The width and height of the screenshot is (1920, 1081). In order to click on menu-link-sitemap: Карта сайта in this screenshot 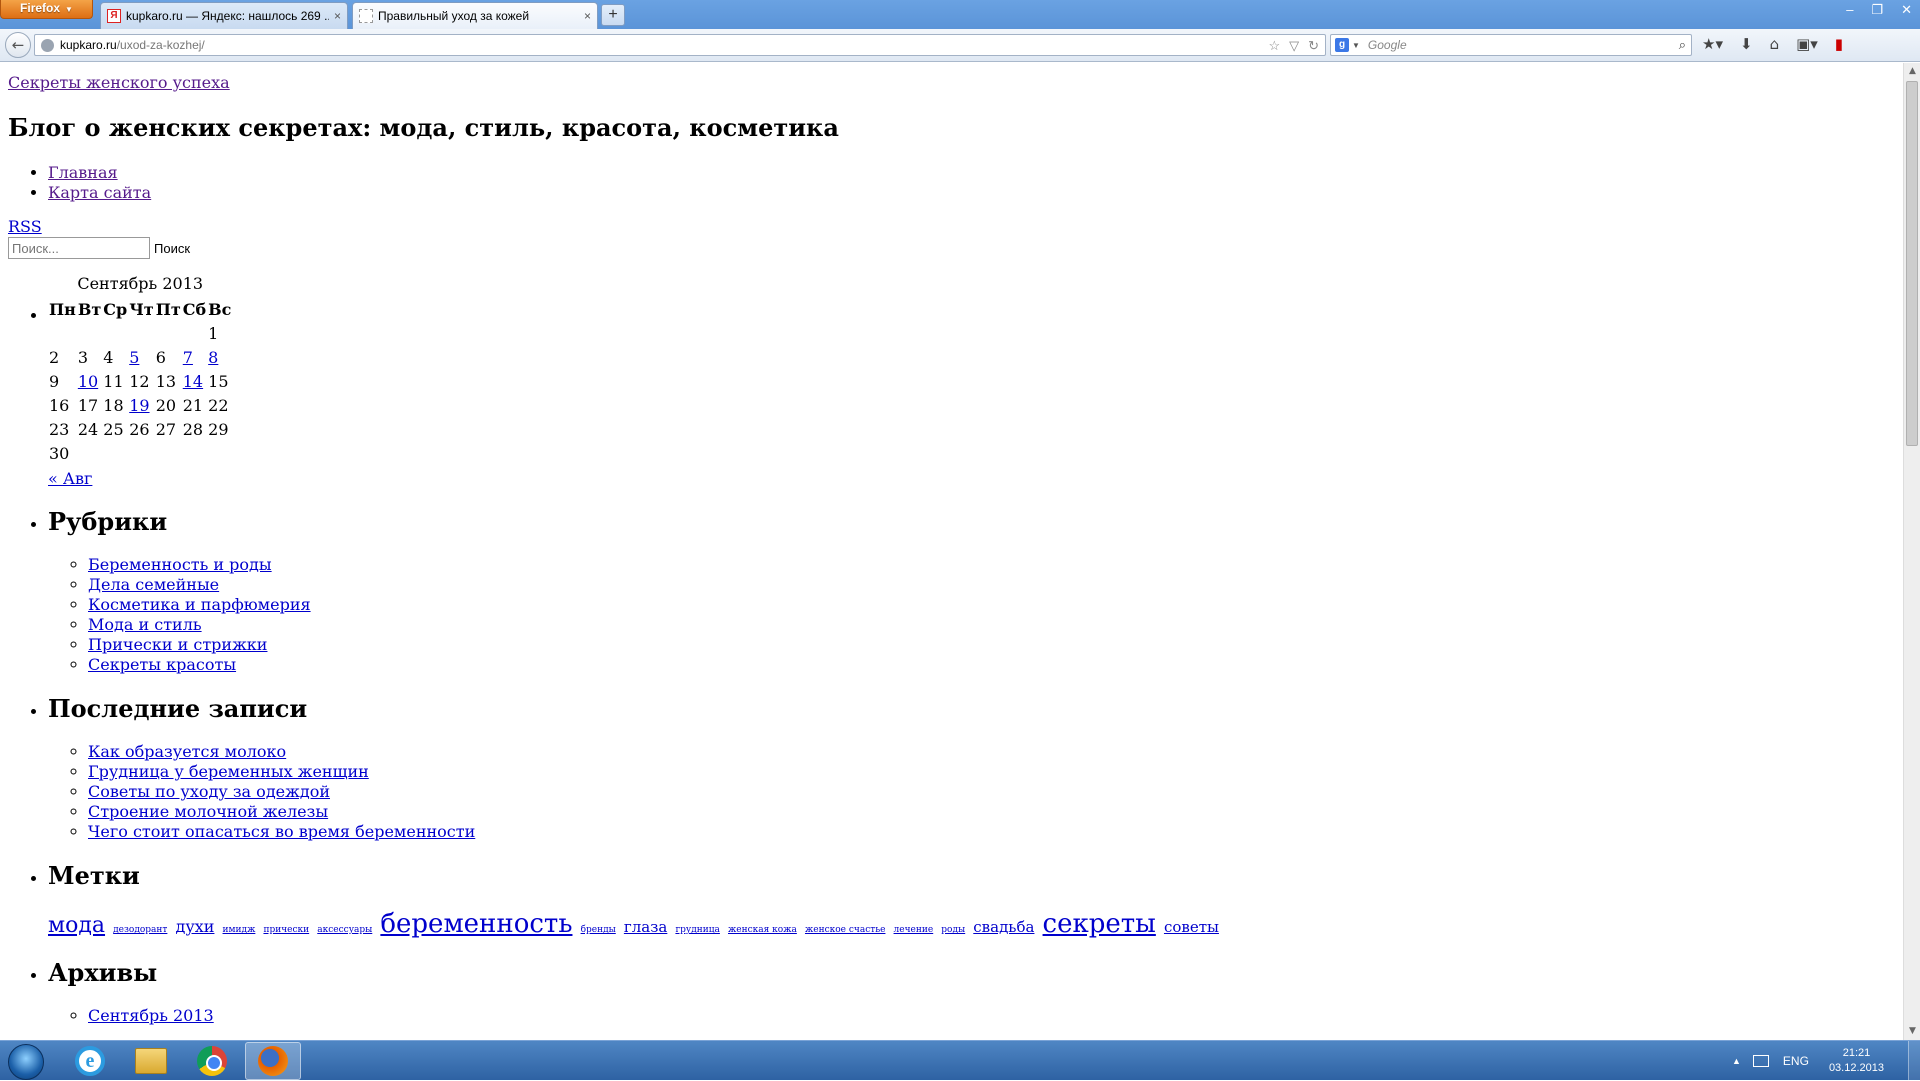, I will do `click(99, 192)`.